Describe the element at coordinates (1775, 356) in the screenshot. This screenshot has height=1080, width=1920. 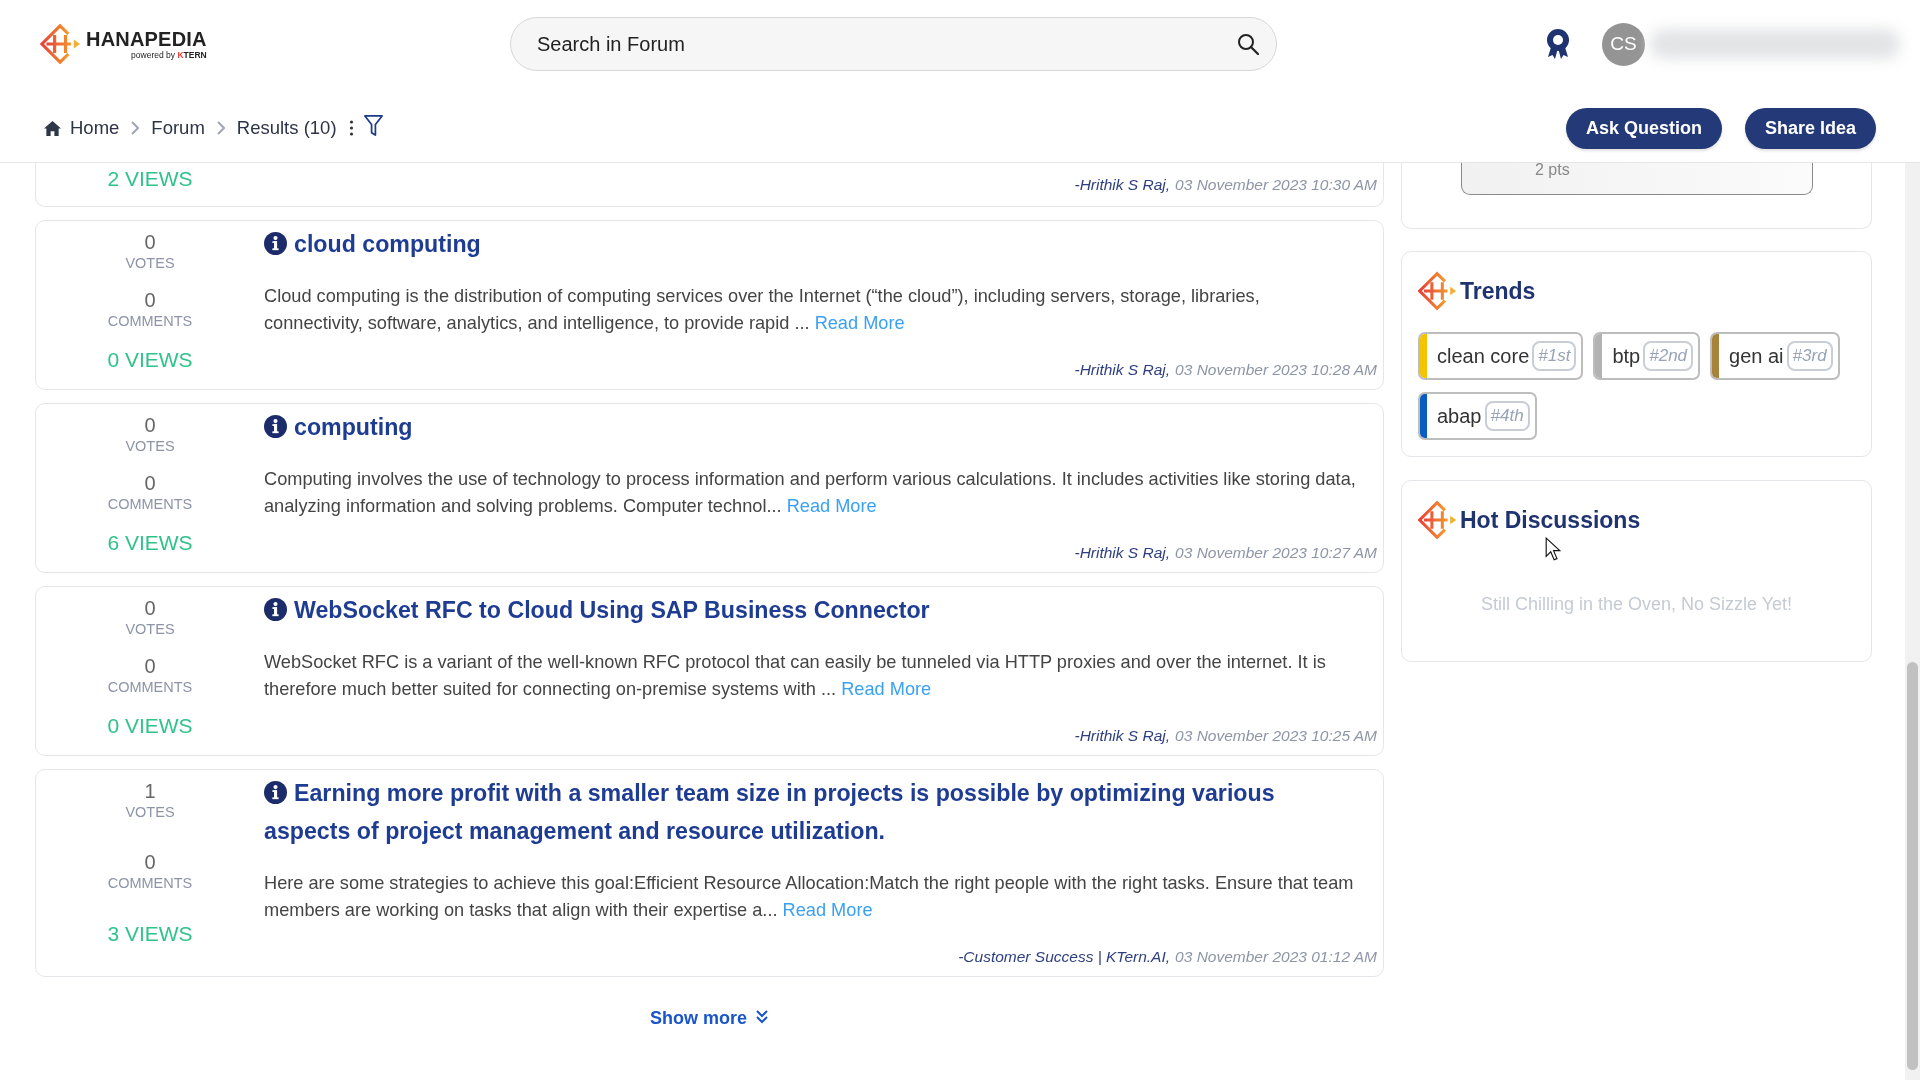
I see `trend-tag: gen ai #3rd` at that location.